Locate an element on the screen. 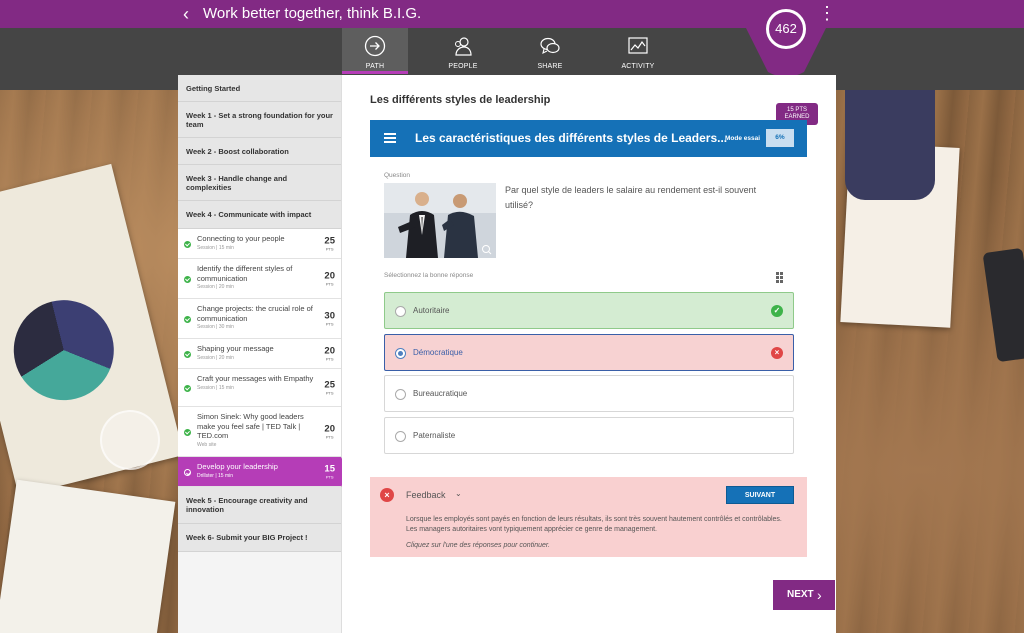 Image resolution: width=1024 pixels, height=633 pixels. session-meta: Drillster | 15 min is located at coordinates (215, 475).